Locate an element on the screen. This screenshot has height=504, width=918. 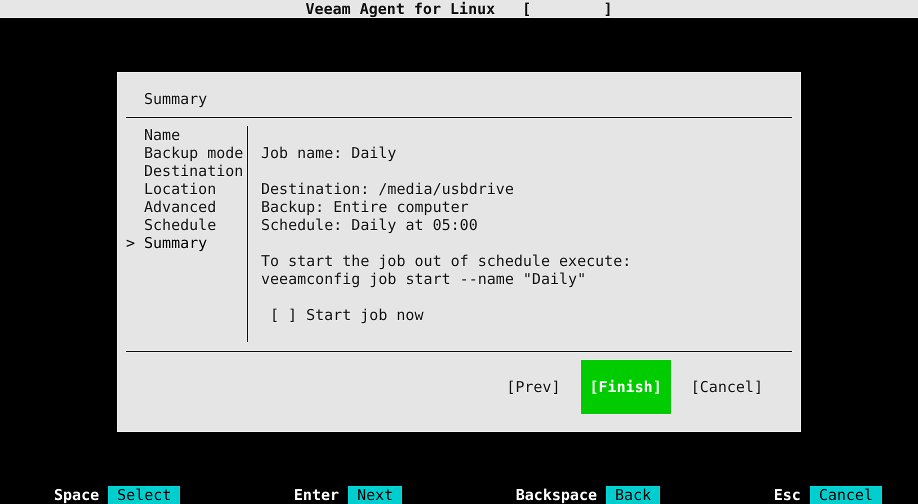
summary-line: Schedule: Daily at 05:00 is located at coordinates (369, 225).